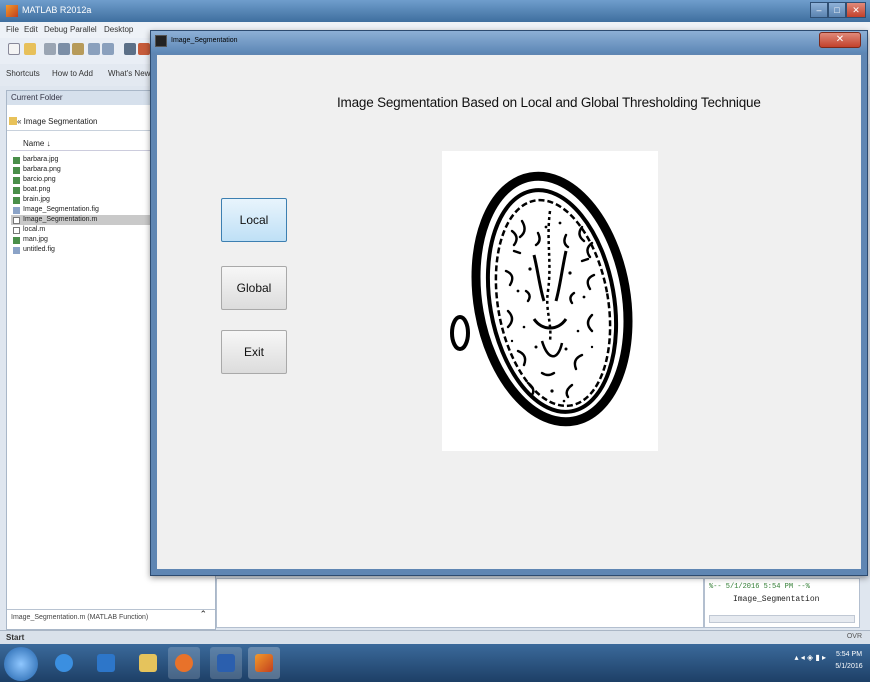 The image size is (870, 682). Describe the element at coordinates (36, 199) in the screenshot. I see `file-name: brain.jpg` at that location.